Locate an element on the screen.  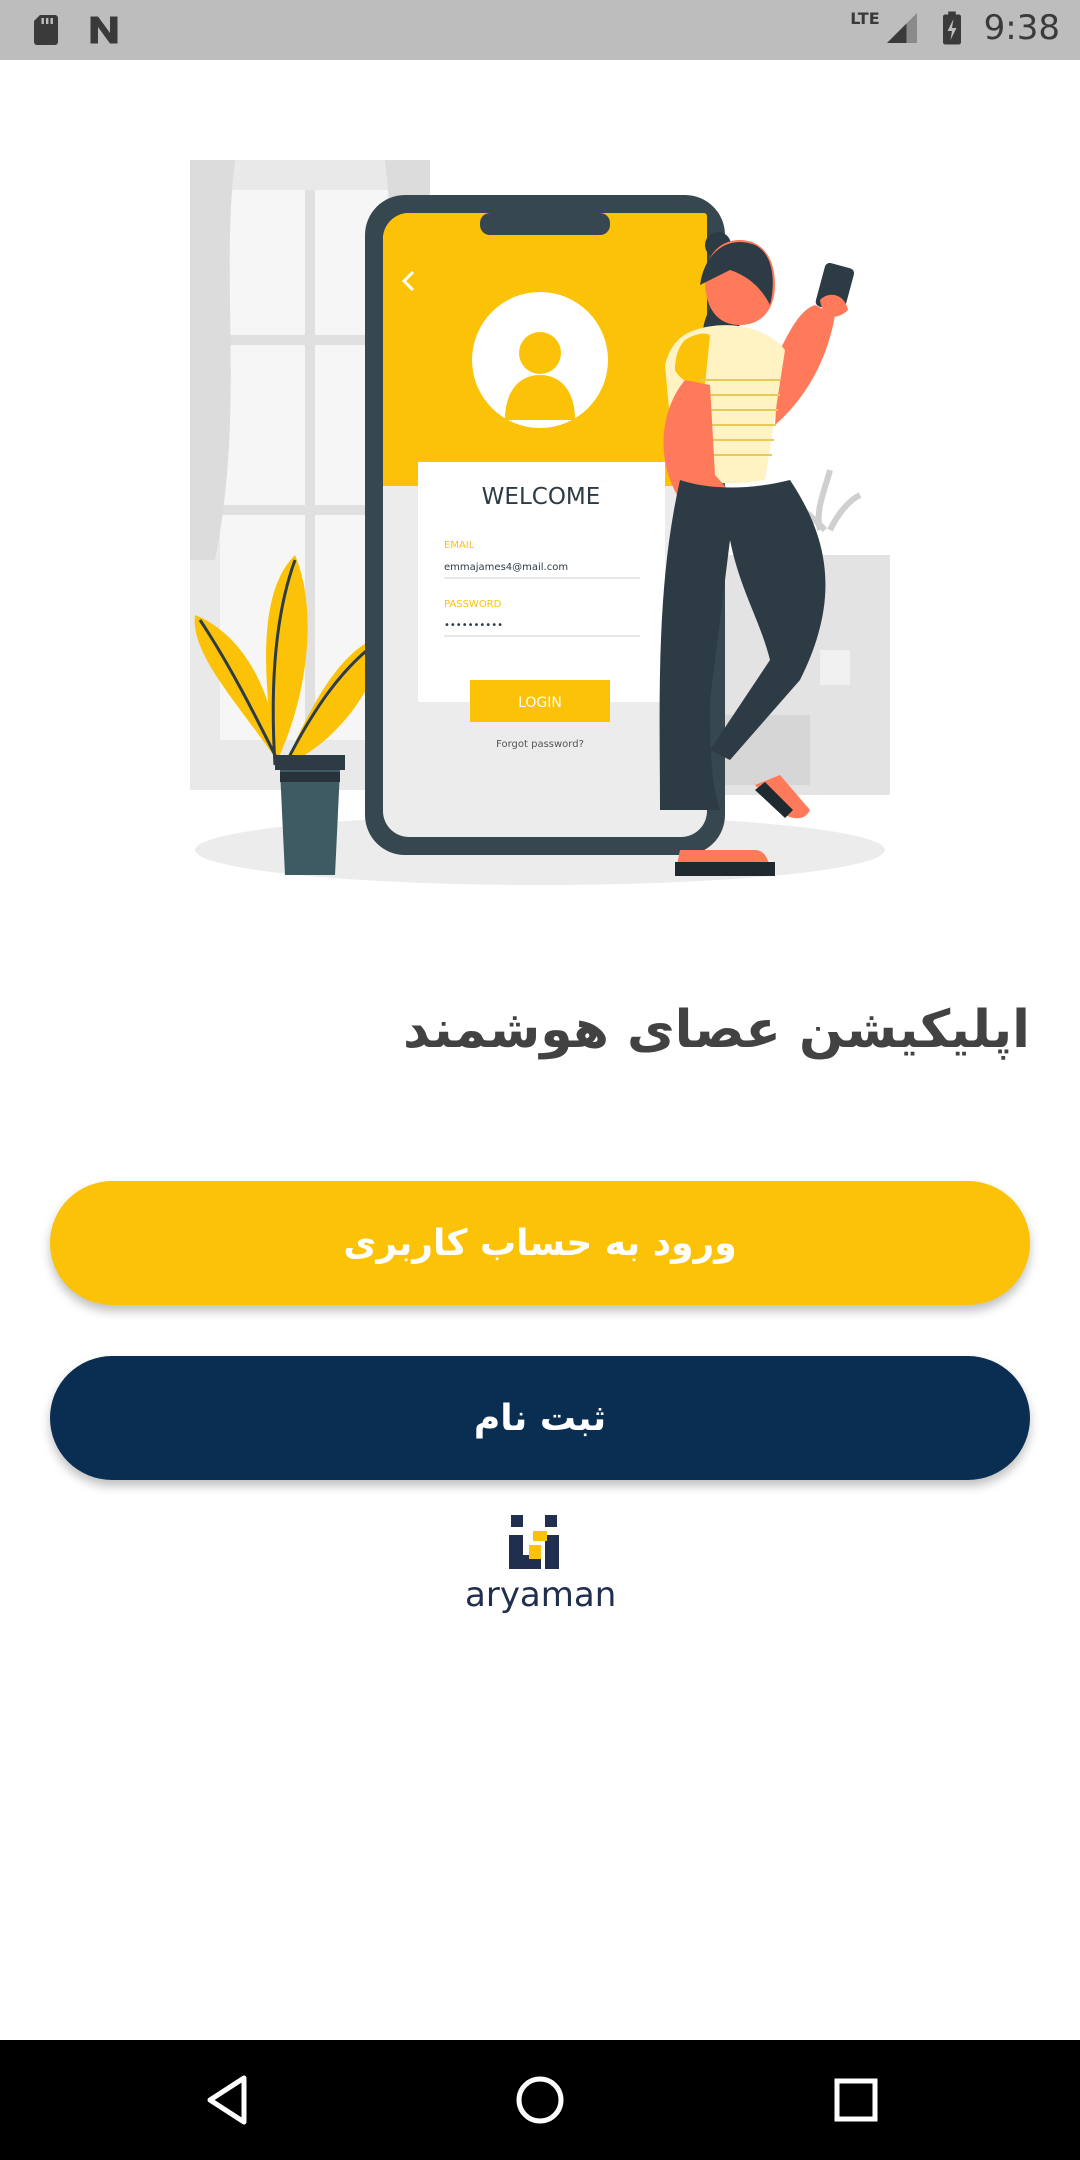
sd-card-icon is located at coordinates (46, 30).